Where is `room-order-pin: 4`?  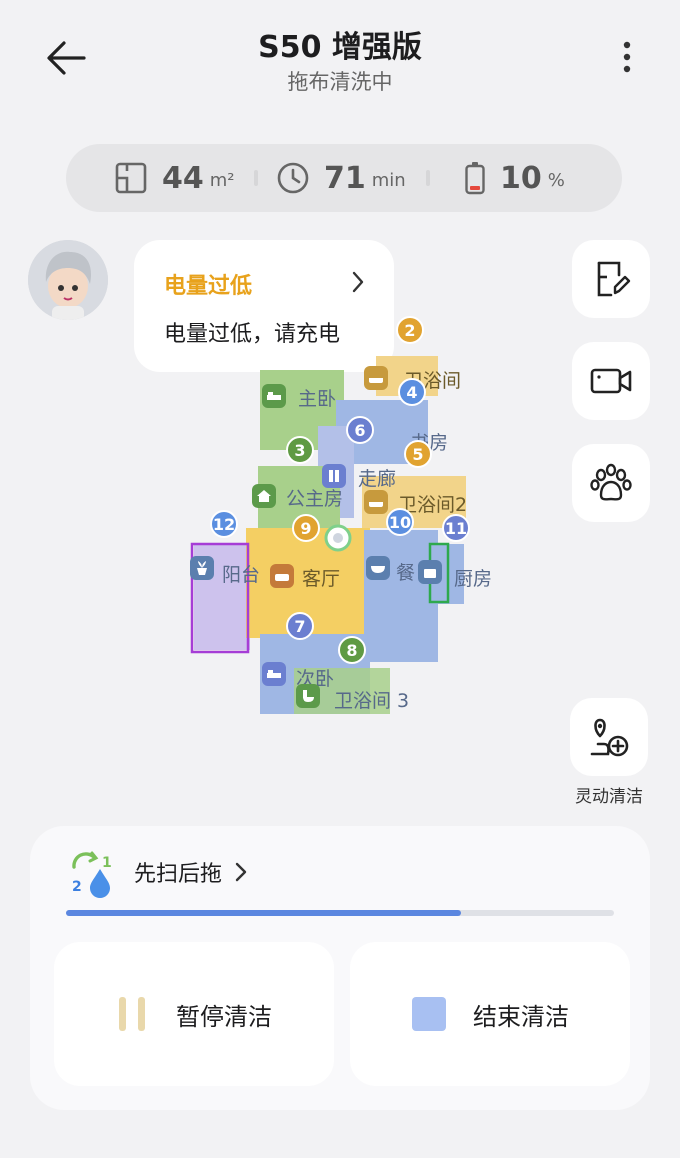 room-order-pin: 4 is located at coordinates (412, 392).